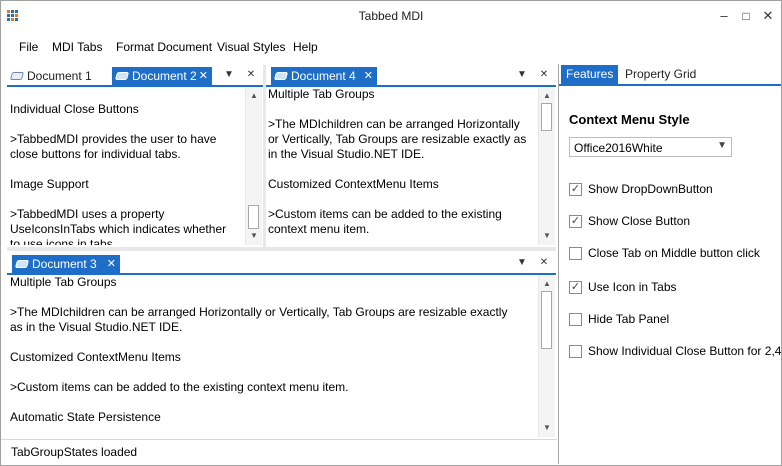  I want to click on title-bar: Tabbed MDI – □ ✕, so click(391, 16).